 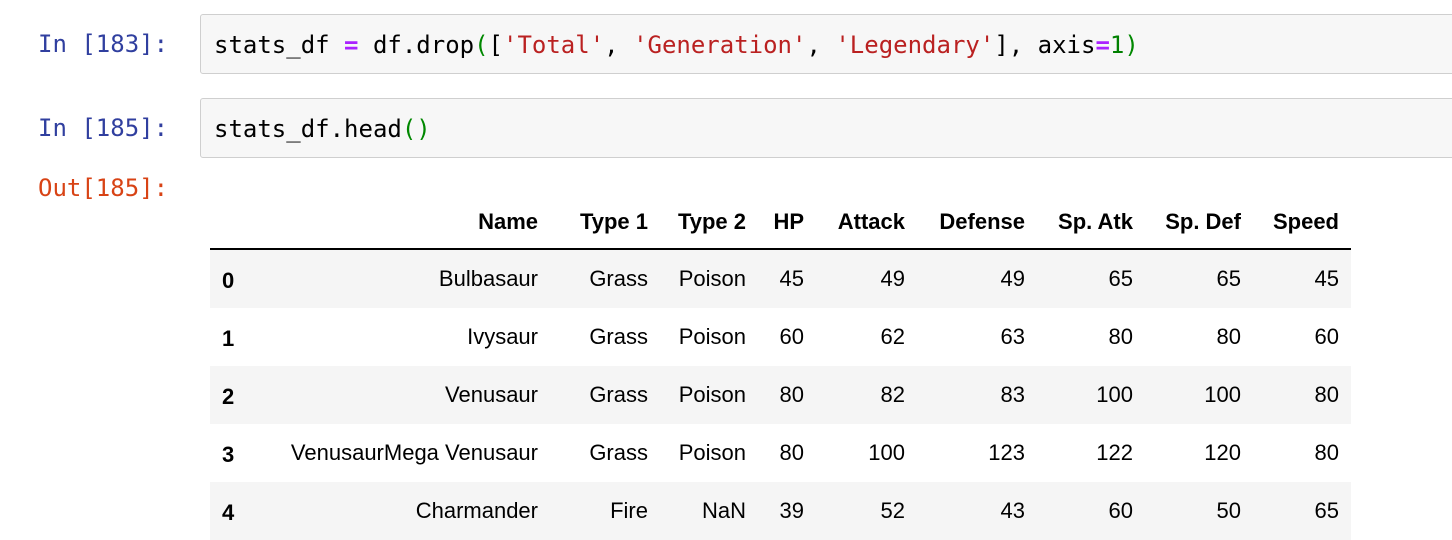 What do you see at coordinates (410, 223) in the screenshot?
I see `column-header-name: Name` at bounding box center [410, 223].